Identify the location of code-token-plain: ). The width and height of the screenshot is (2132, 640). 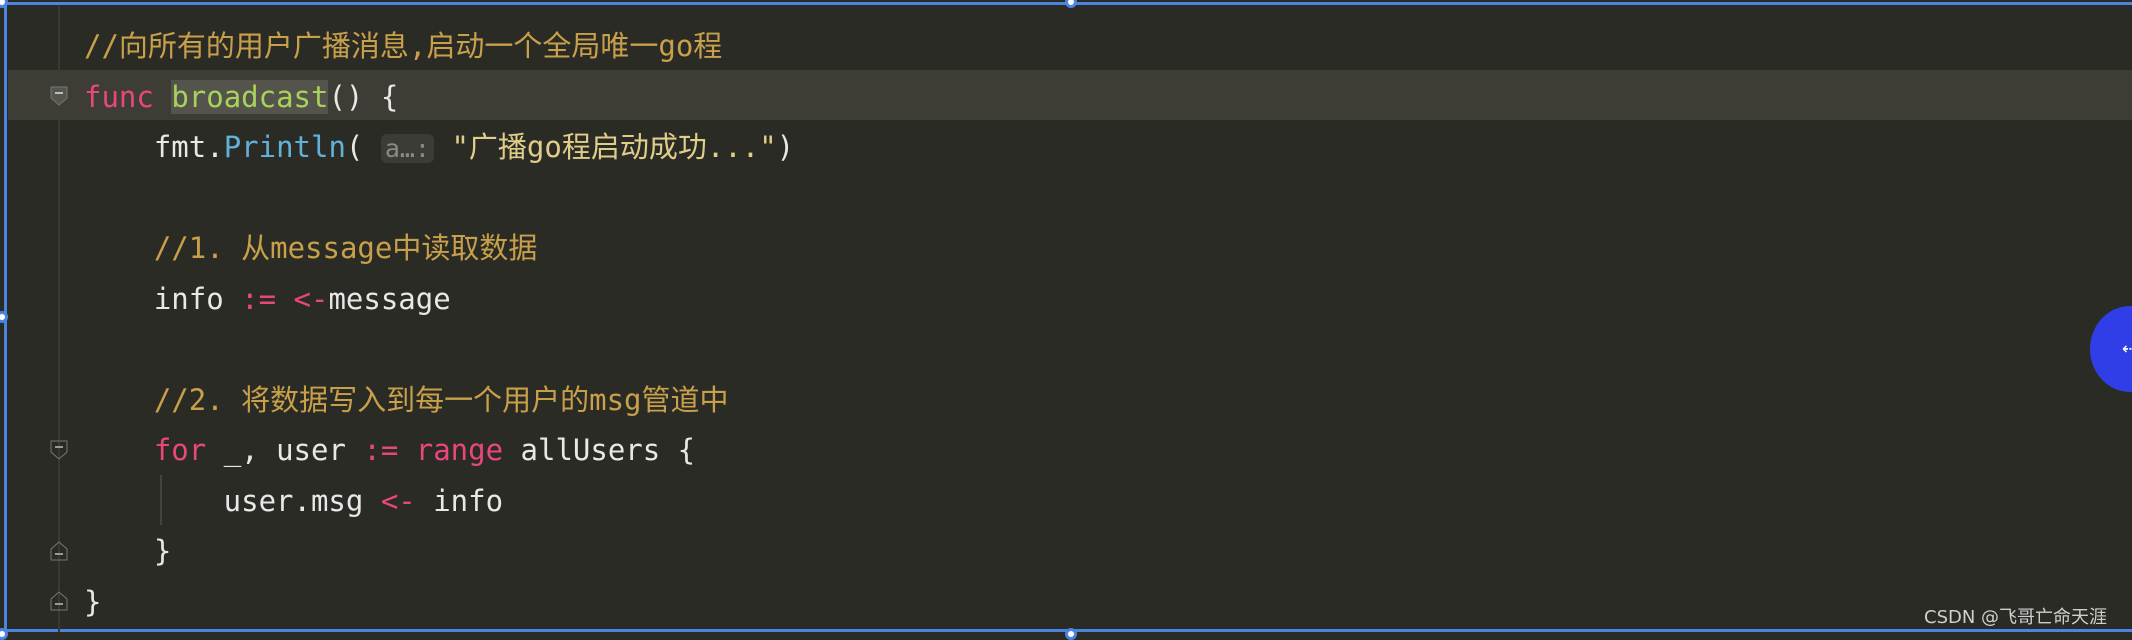
(785, 147).